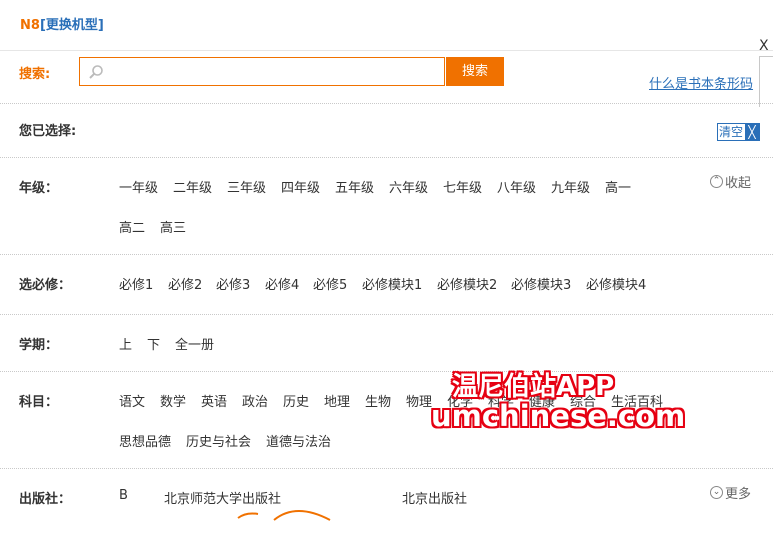  What do you see at coordinates (298, 440) in the screenshot?
I see `subject-option: 道德与法治` at bounding box center [298, 440].